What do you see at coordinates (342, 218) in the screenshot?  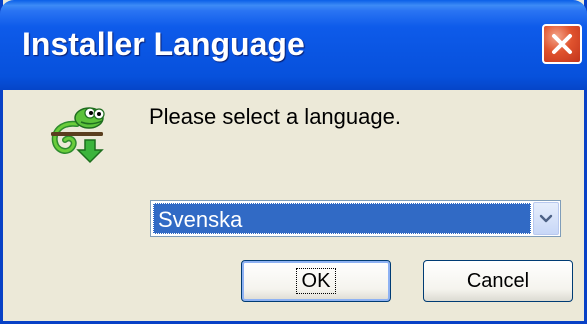 I see `language-select-value: Svenska` at bounding box center [342, 218].